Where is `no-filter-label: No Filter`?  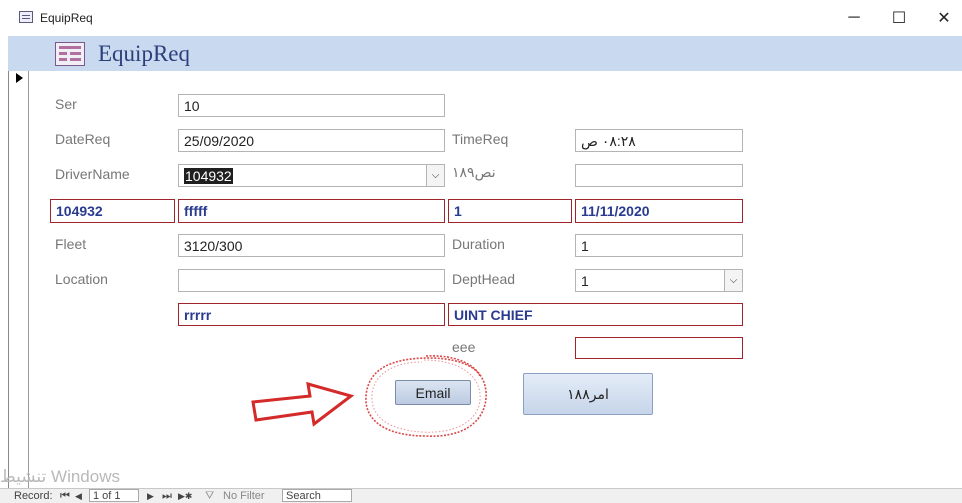 no-filter-label: No Filter is located at coordinates (244, 496).